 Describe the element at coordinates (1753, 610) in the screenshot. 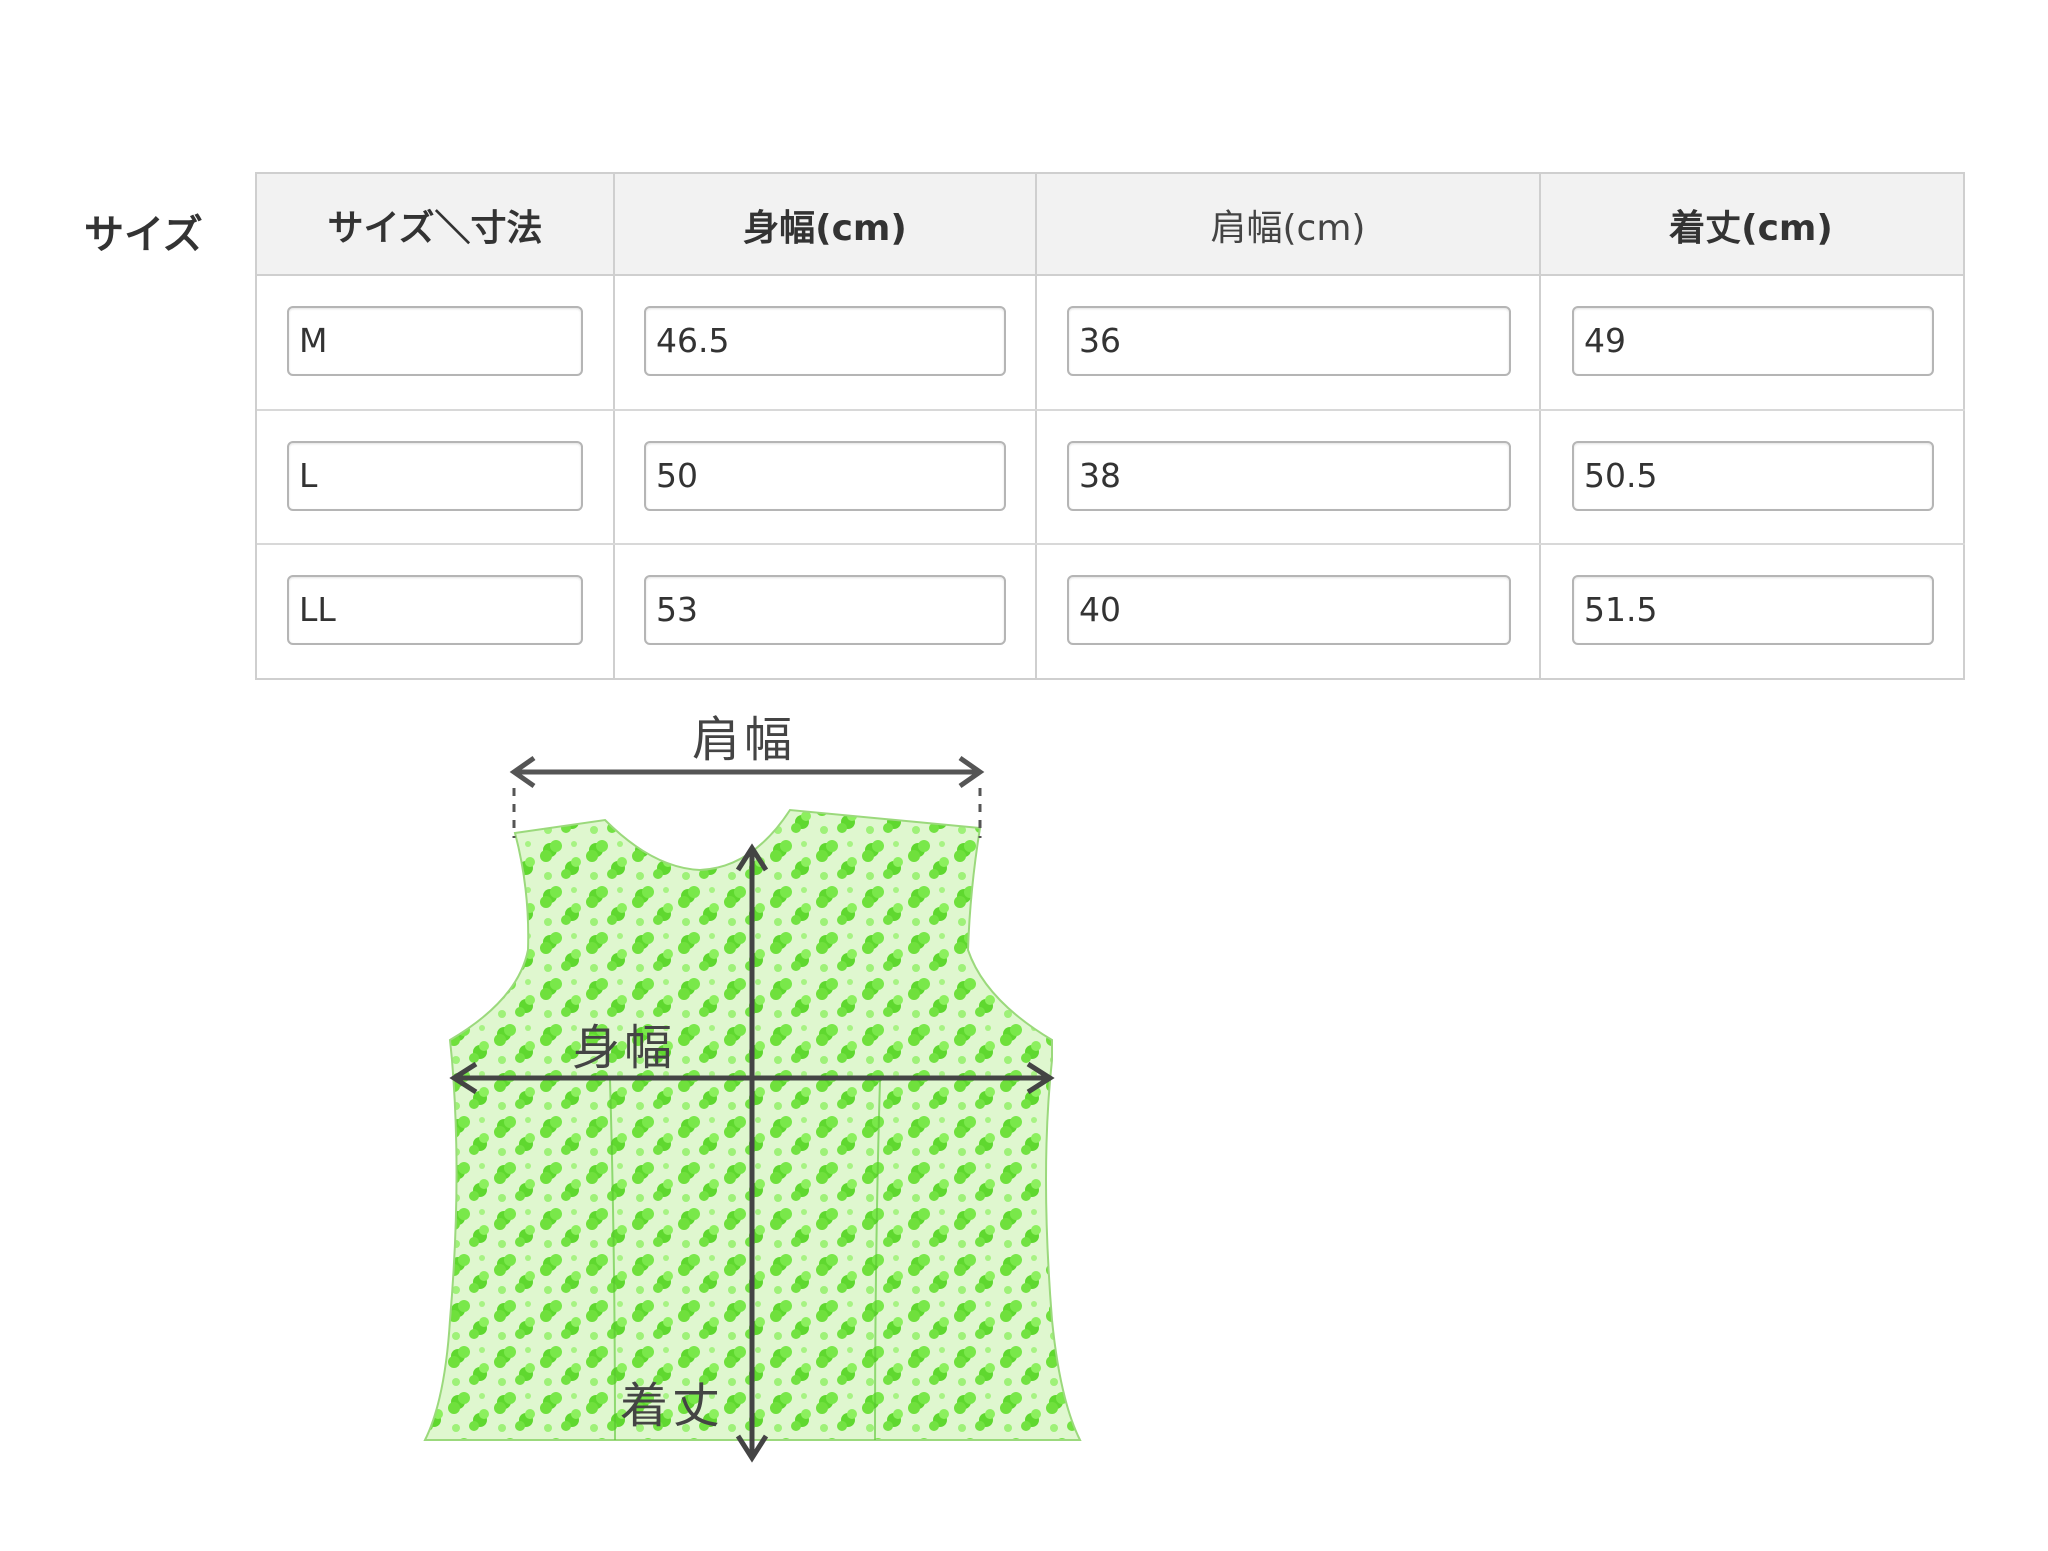

I see `length-field-ll: 51.5` at that location.